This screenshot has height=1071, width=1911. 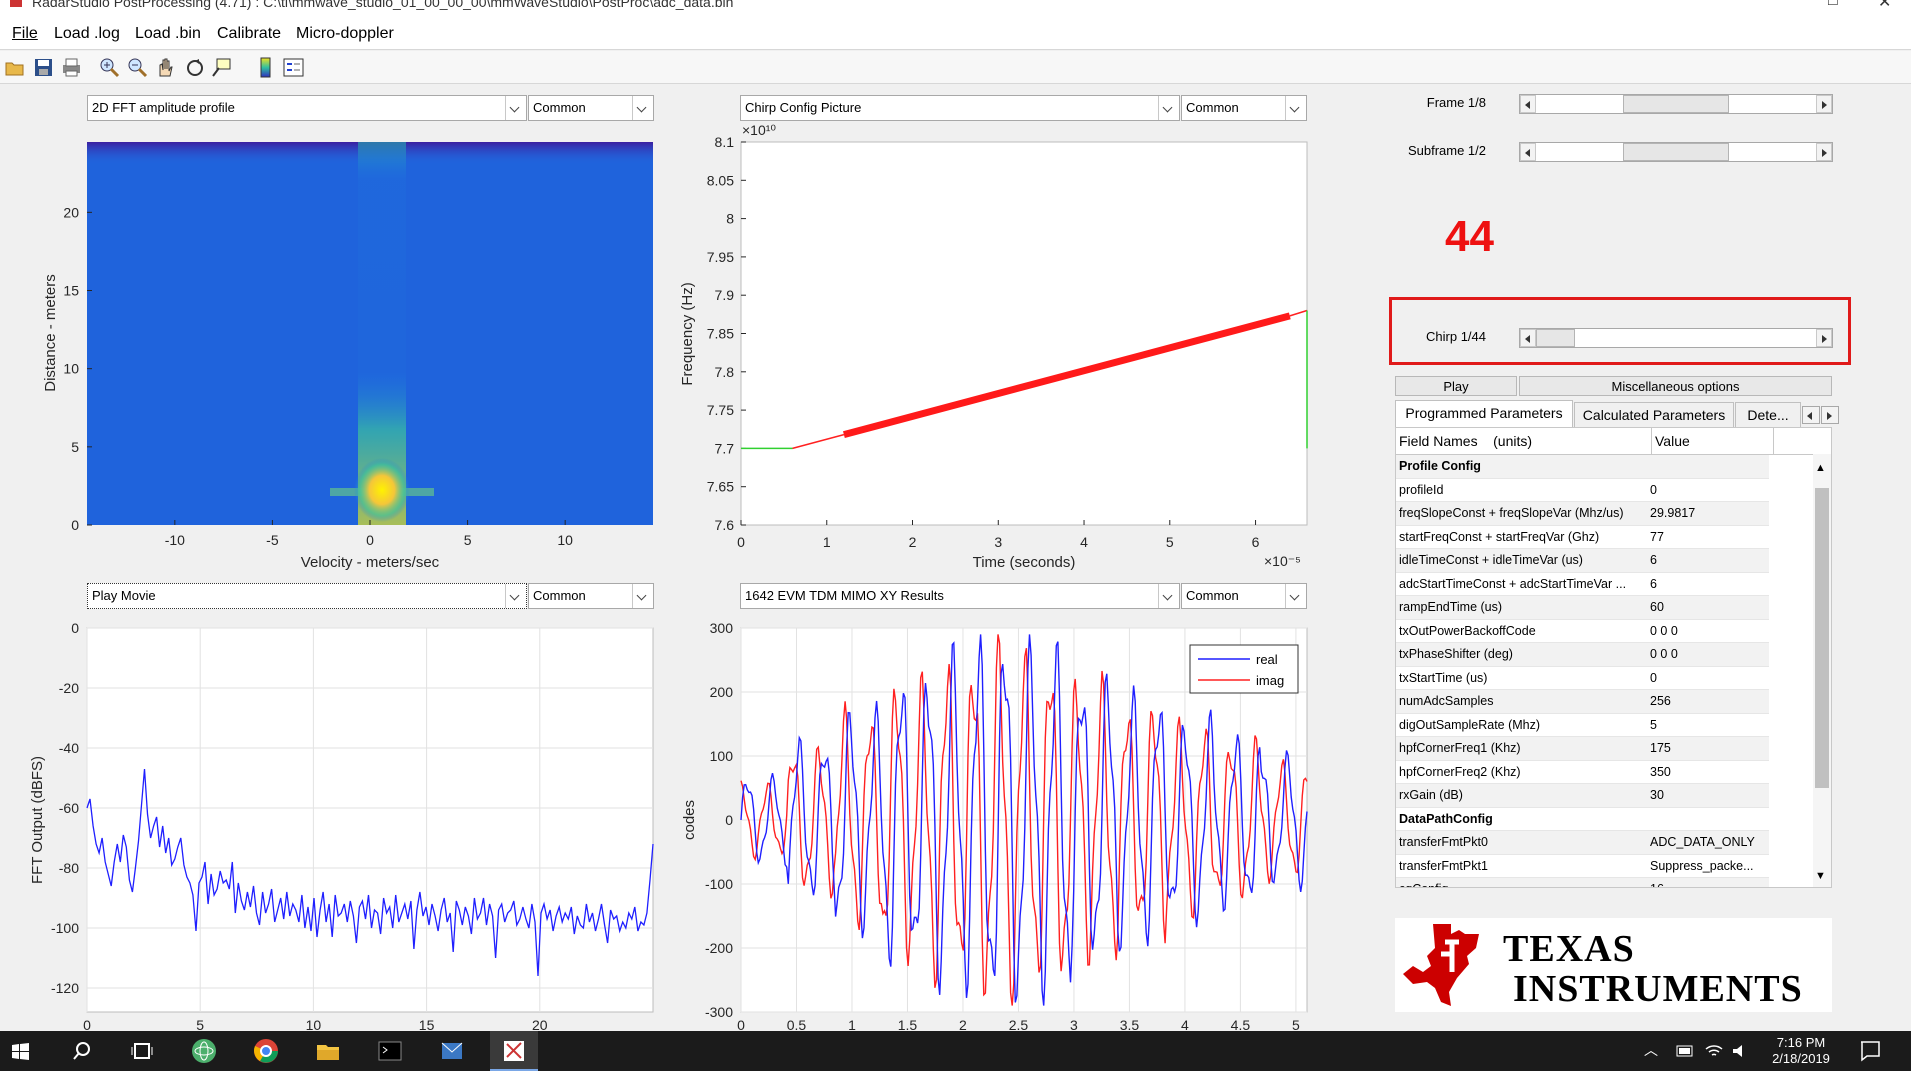 What do you see at coordinates (1822, 638) in the screenshot?
I see `scroll-thumb` at bounding box center [1822, 638].